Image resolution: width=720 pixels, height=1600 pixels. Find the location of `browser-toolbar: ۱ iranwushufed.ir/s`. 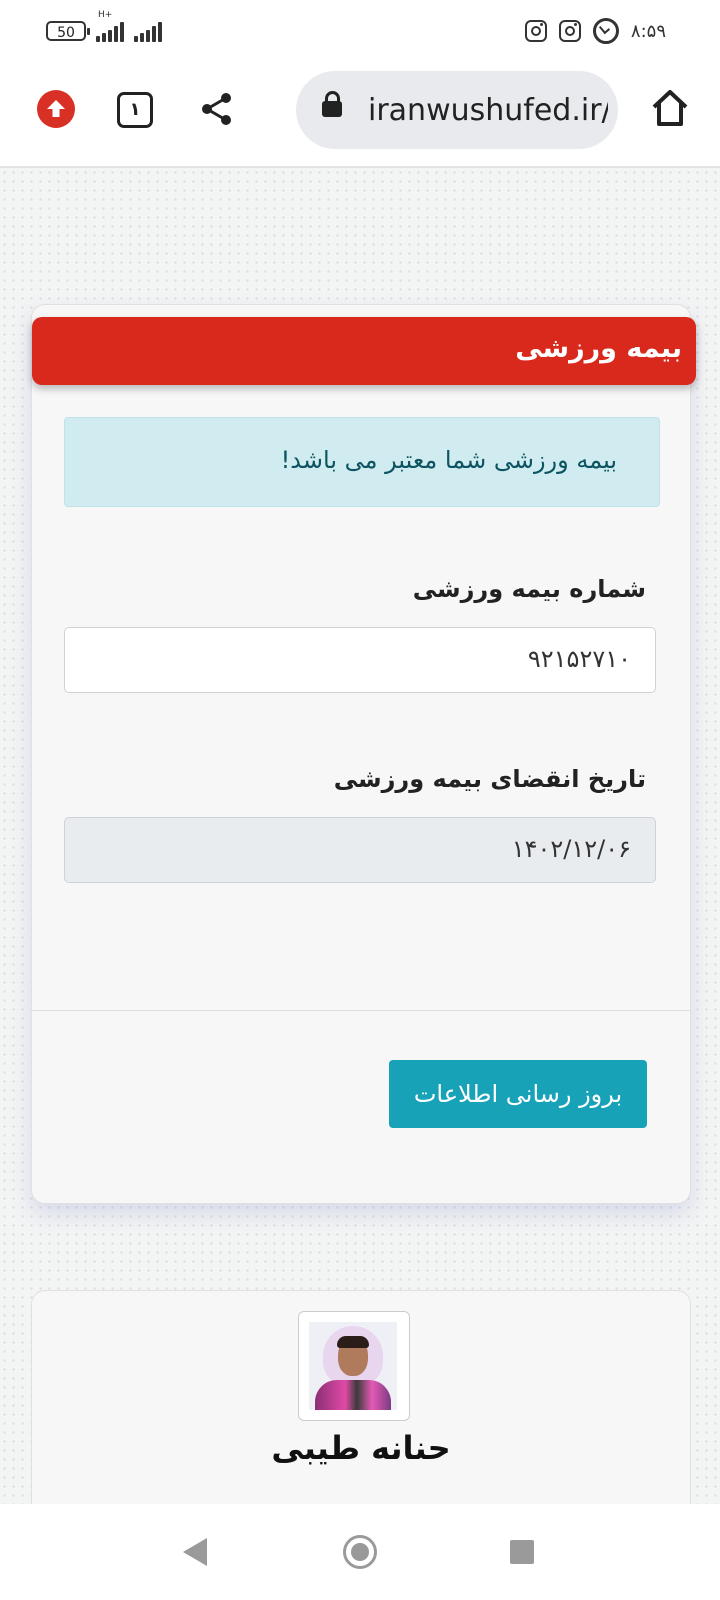

browser-toolbar: ۱ iranwushufed.ir/s is located at coordinates (360, 118).